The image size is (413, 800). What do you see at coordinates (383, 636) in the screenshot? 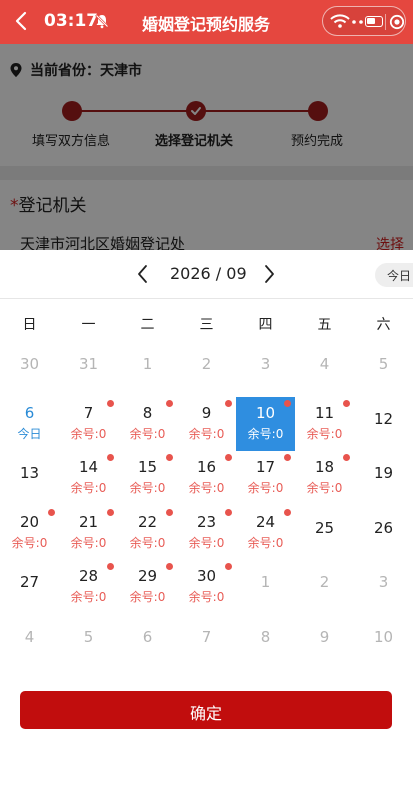
I see `day-number: 10` at bounding box center [383, 636].